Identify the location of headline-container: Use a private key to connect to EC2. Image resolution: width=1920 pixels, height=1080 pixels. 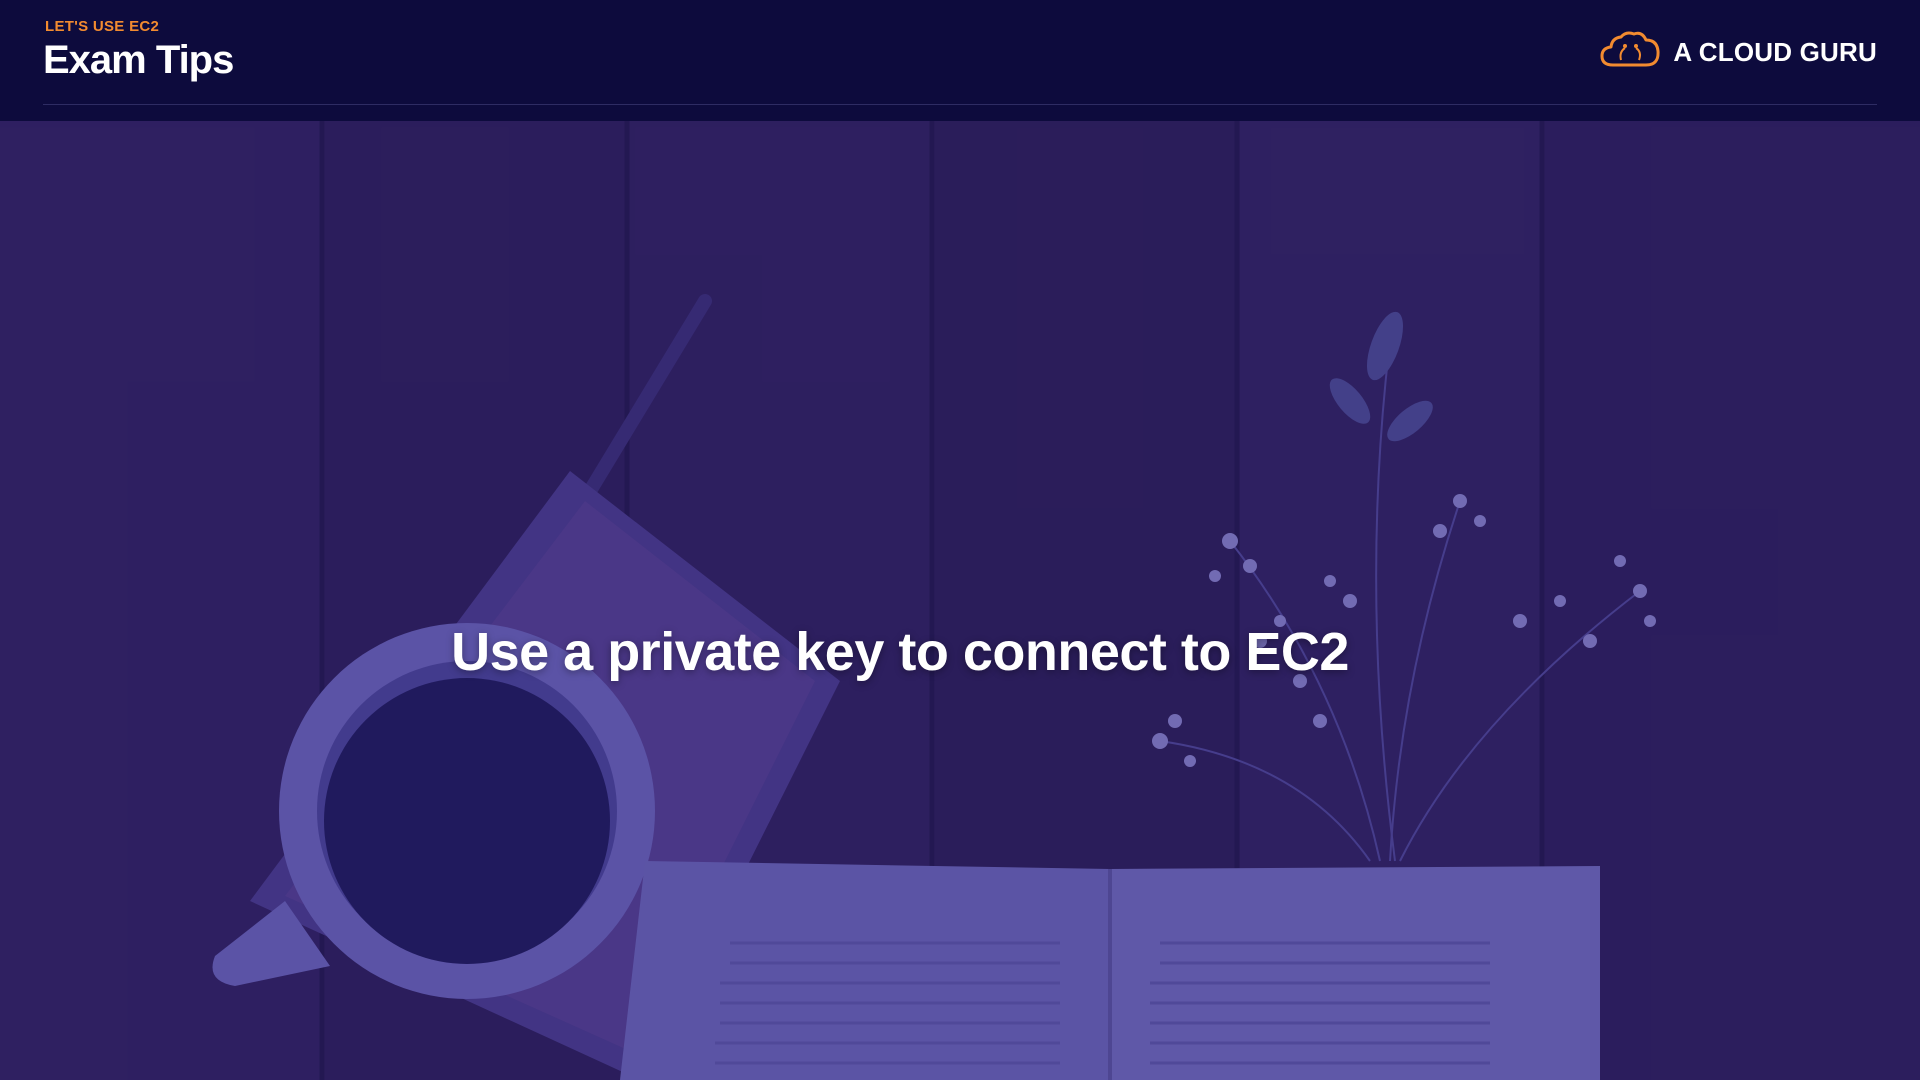
(960, 652).